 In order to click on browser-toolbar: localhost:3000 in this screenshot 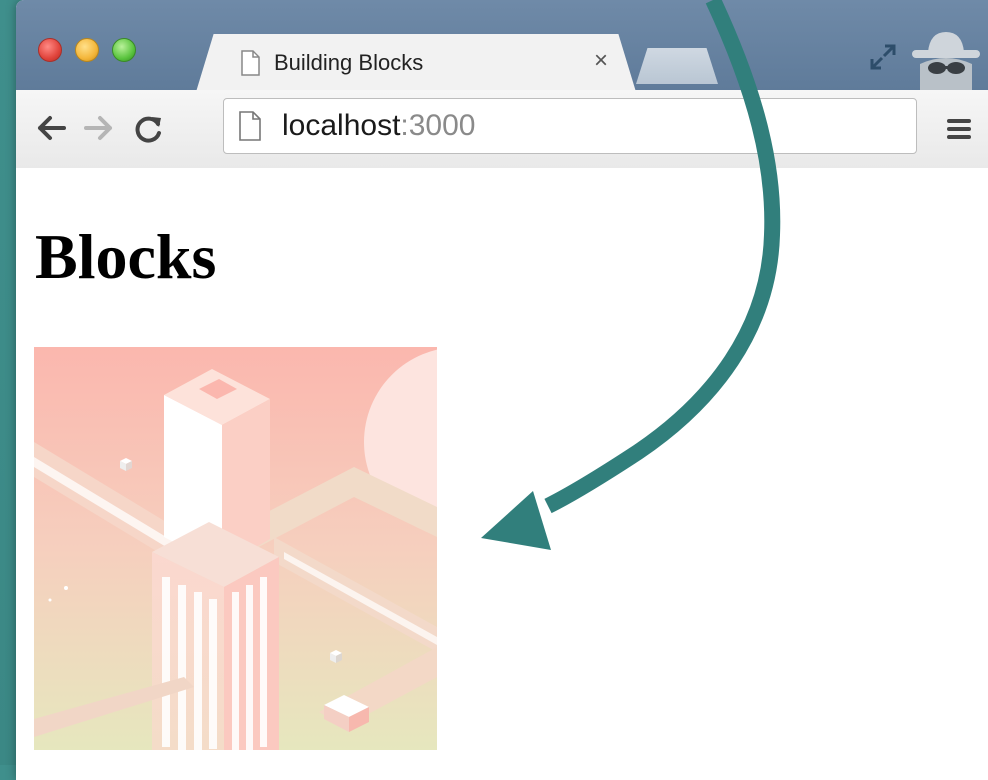, I will do `click(502, 129)`.